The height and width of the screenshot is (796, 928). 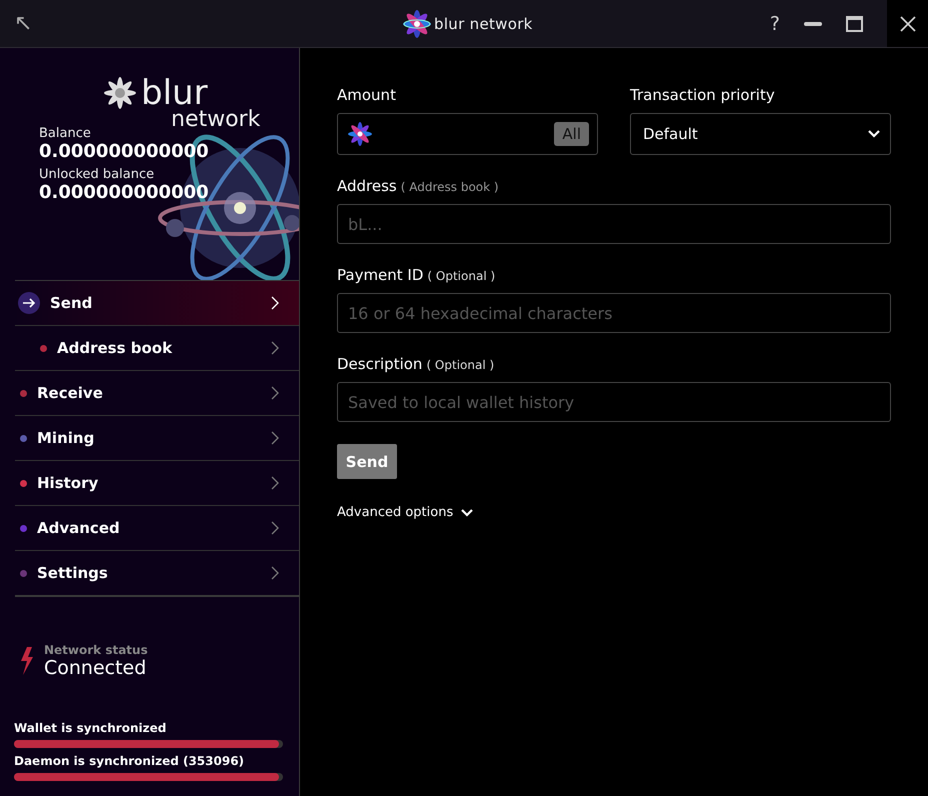 What do you see at coordinates (96, 668) in the screenshot?
I see `network-status-value: Connected` at bounding box center [96, 668].